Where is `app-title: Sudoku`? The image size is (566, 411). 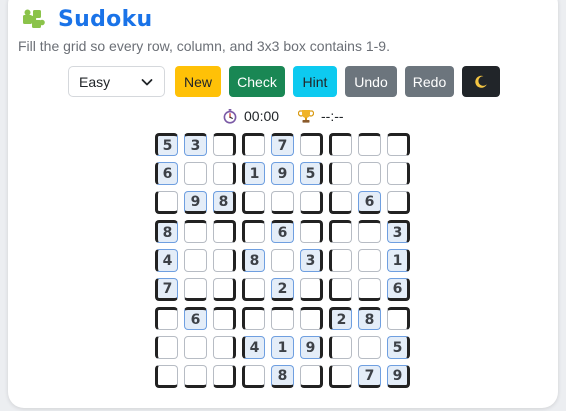 app-title: Sudoku is located at coordinates (105, 19).